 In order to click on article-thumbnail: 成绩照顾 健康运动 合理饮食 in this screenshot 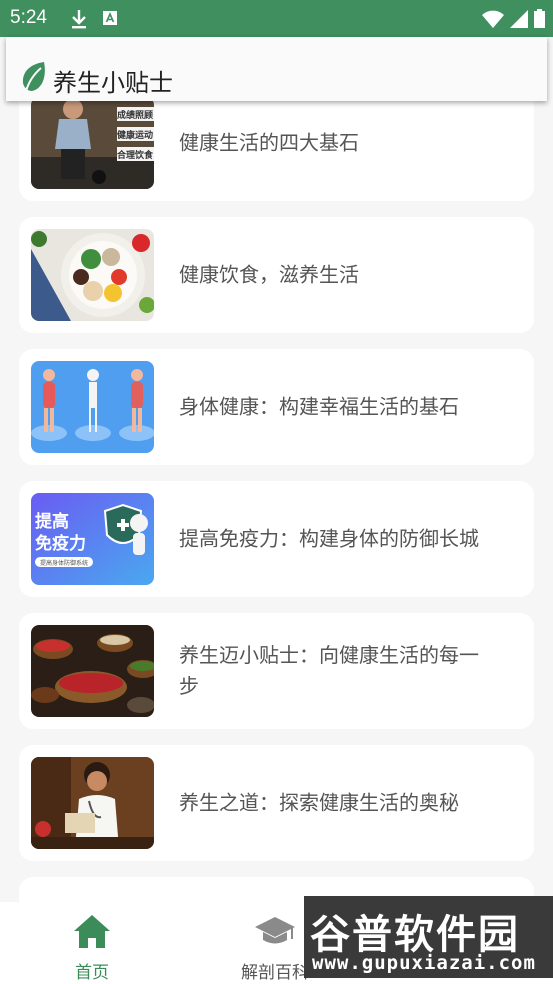, I will do `click(92, 145)`.